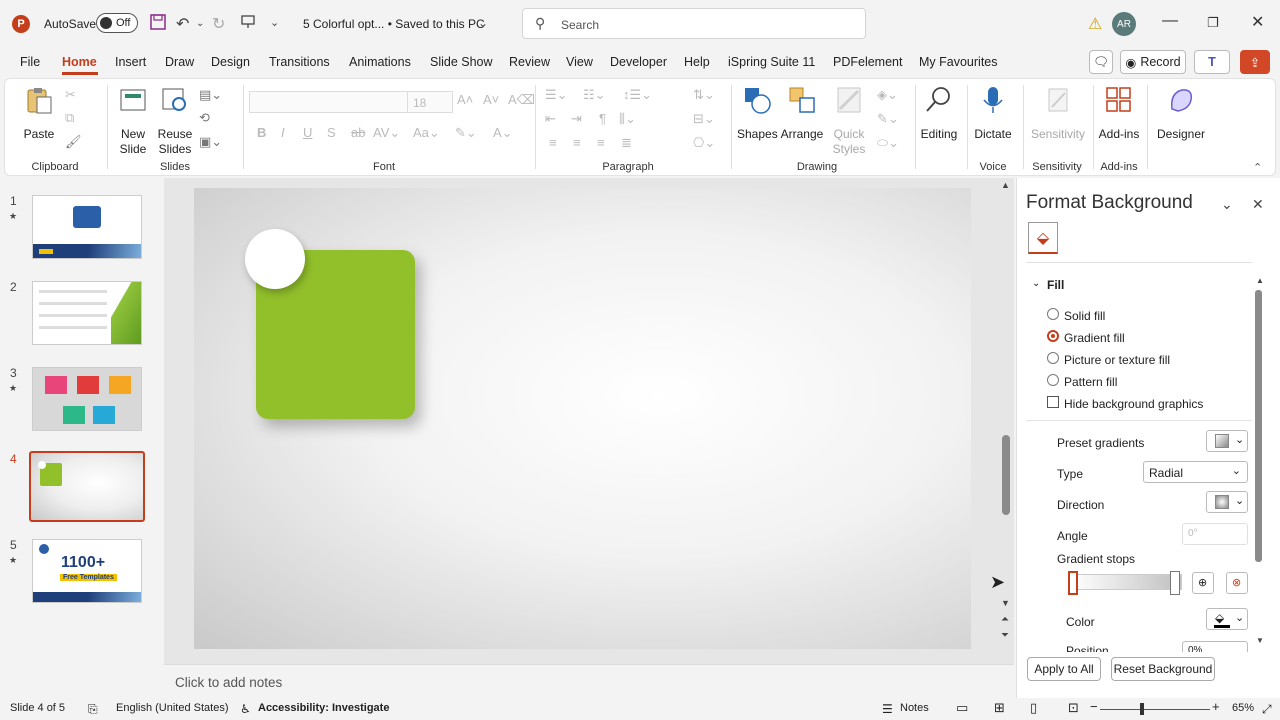  What do you see at coordinates (602, 118) in the screenshot?
I see `paragraph-mark-icon: ¶` at bounding box center [602, 118].